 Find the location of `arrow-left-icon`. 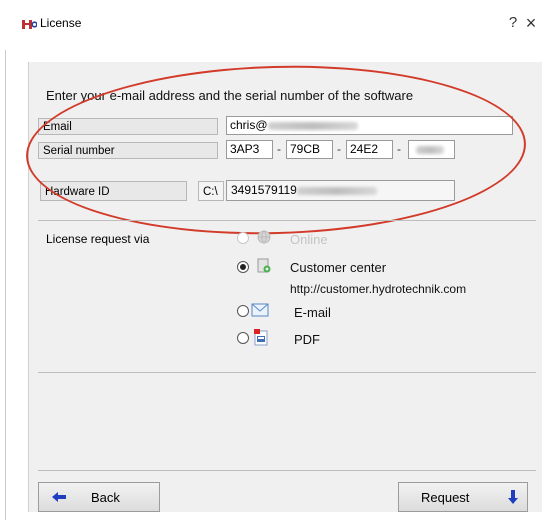

arrow-left-icon is located at coordinates (59, 497).